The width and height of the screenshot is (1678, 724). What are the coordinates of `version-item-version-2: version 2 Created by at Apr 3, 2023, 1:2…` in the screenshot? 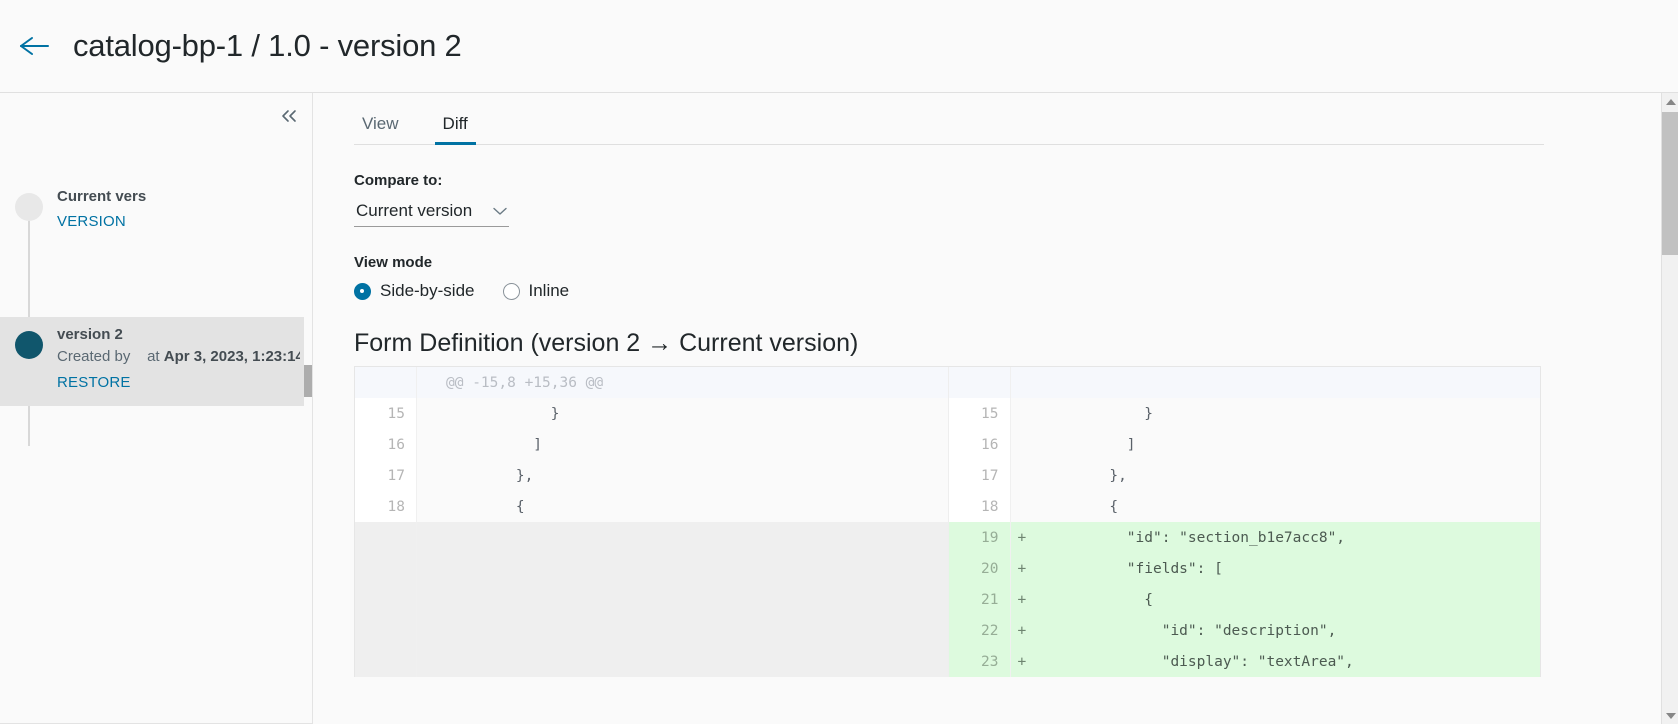 It's located at (156, 361).